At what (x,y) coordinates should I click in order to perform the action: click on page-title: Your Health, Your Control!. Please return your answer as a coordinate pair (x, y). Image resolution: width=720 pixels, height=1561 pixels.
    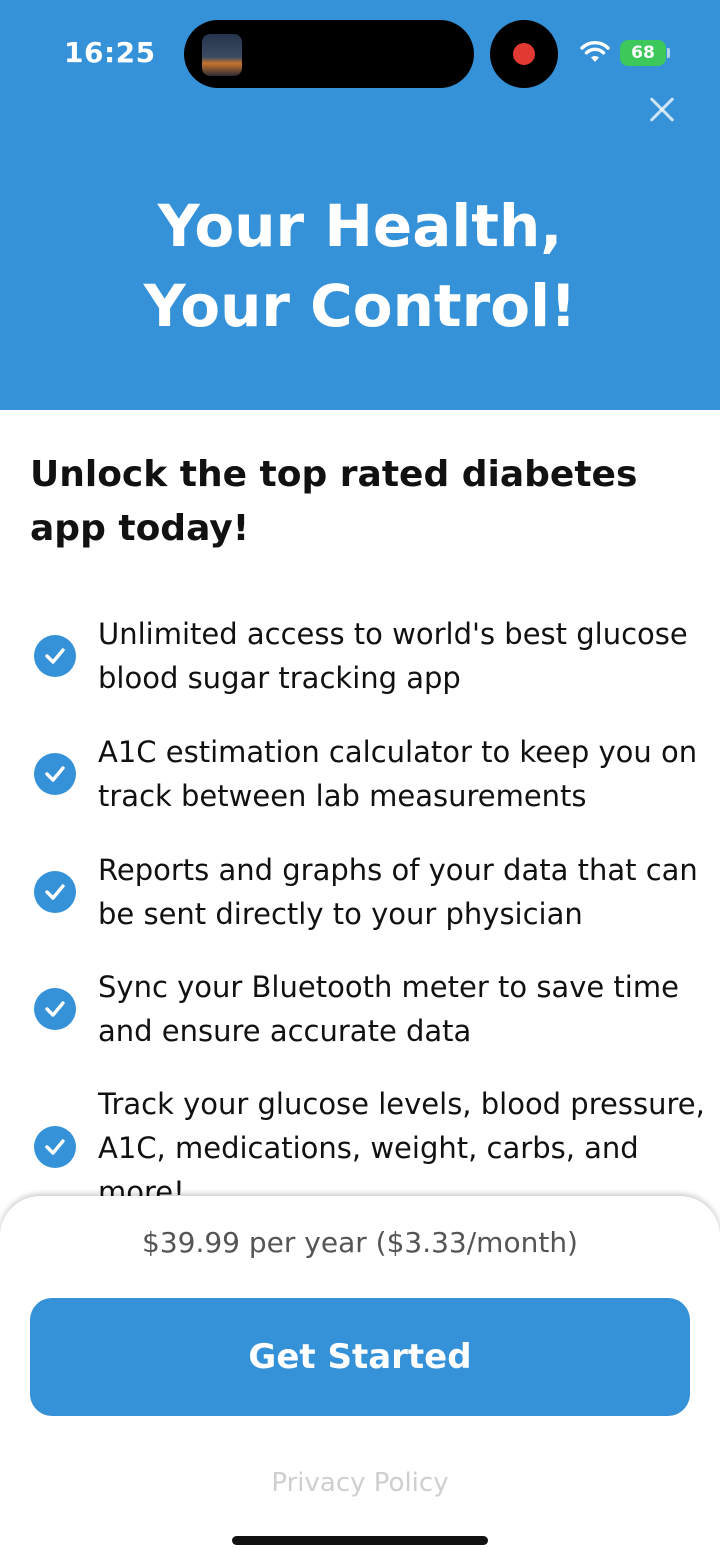
    Looking at the image, I should click on (360, 266).